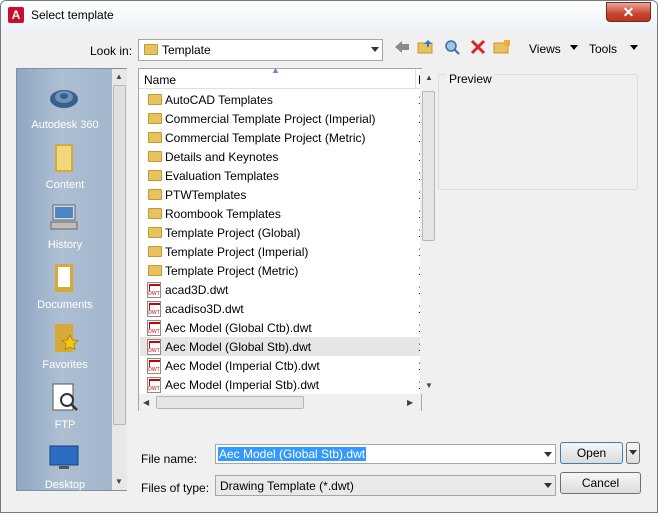 The image size is (658, 513). Describe the element at coordinates (282, 384) in the screenshot. I see `list-item: DWT Aec Model (Imperial Stb).dwt 1` at that location.